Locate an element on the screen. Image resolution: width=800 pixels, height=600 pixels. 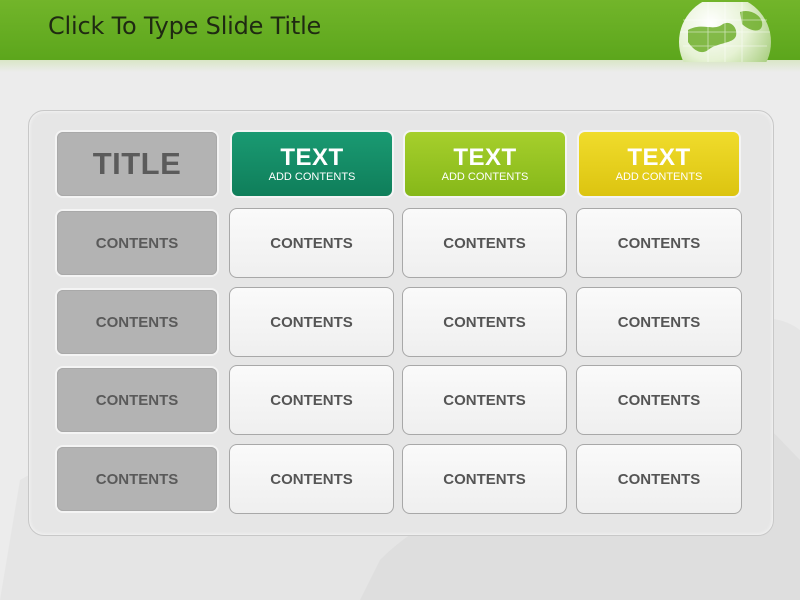
globe-icon is located at coordinates (725, 32).